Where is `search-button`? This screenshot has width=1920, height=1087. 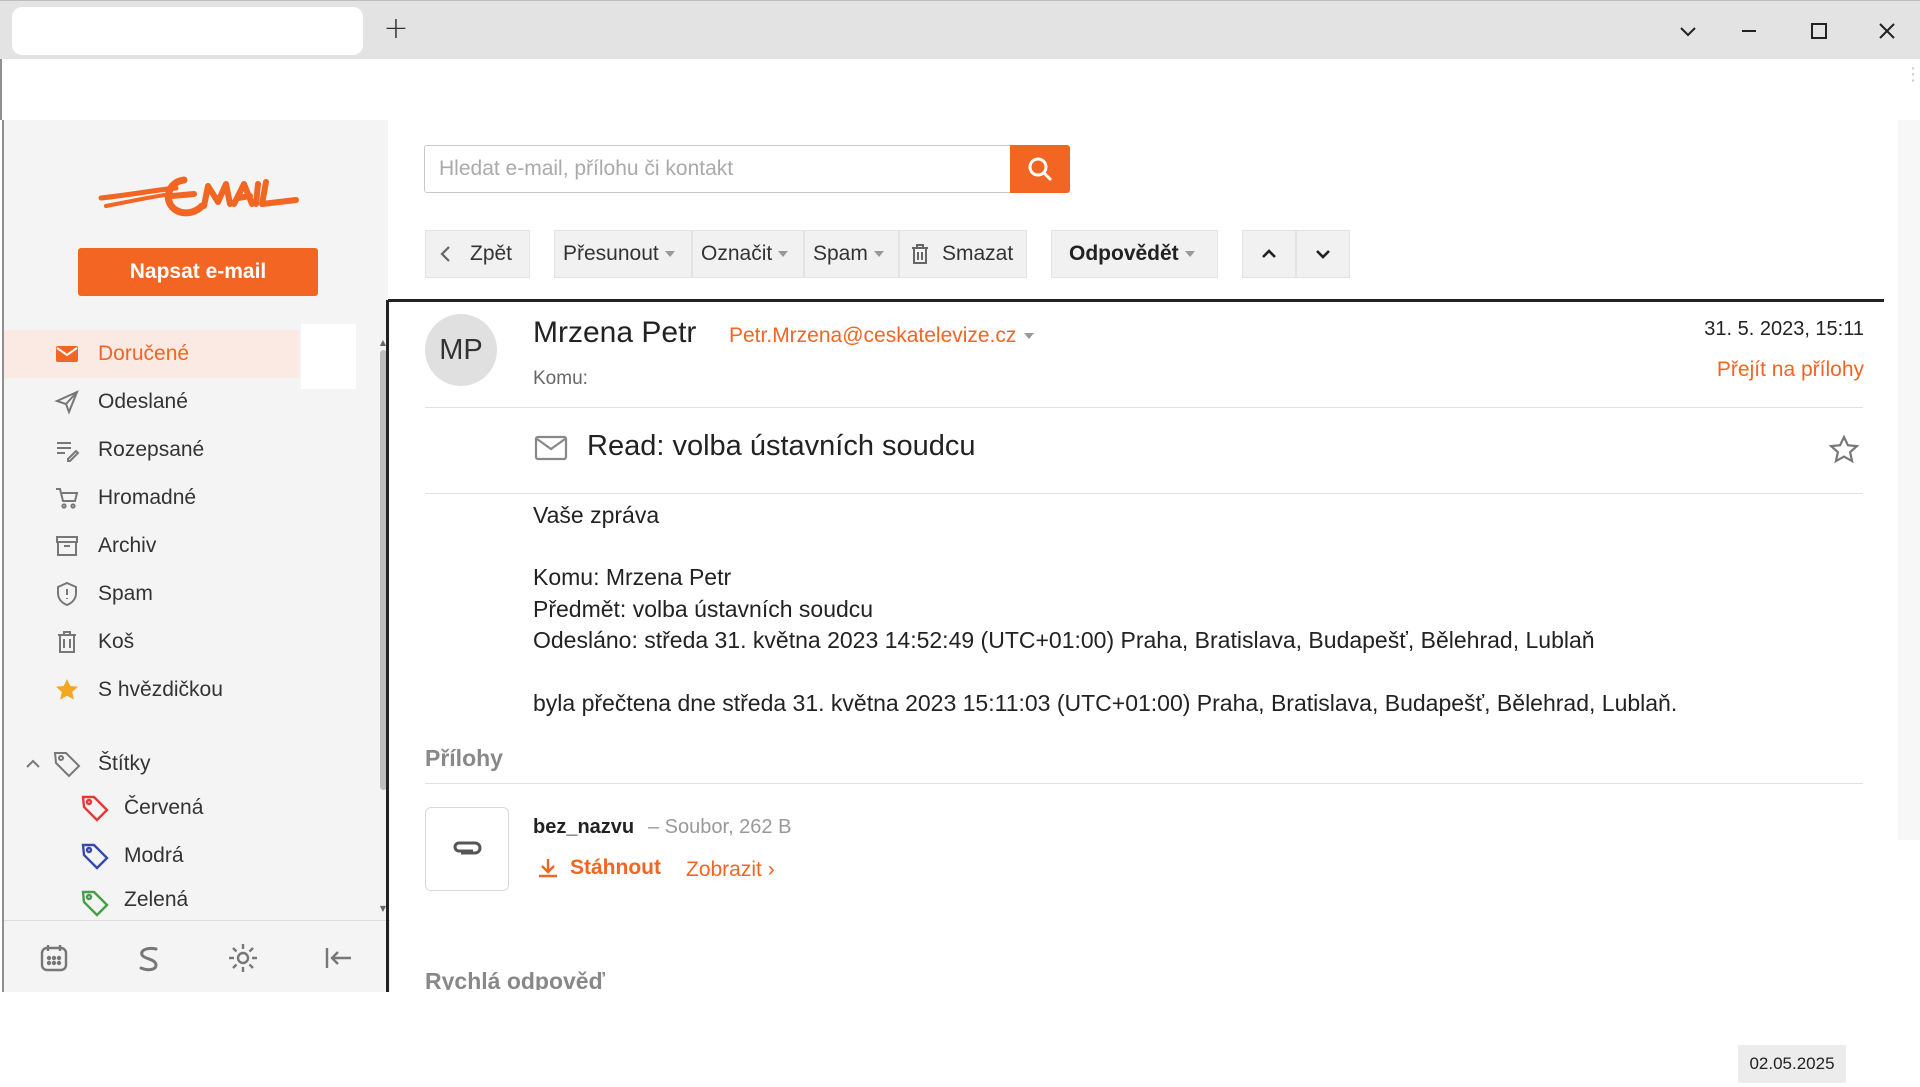 search-button is located at coordinates (1040, 169).